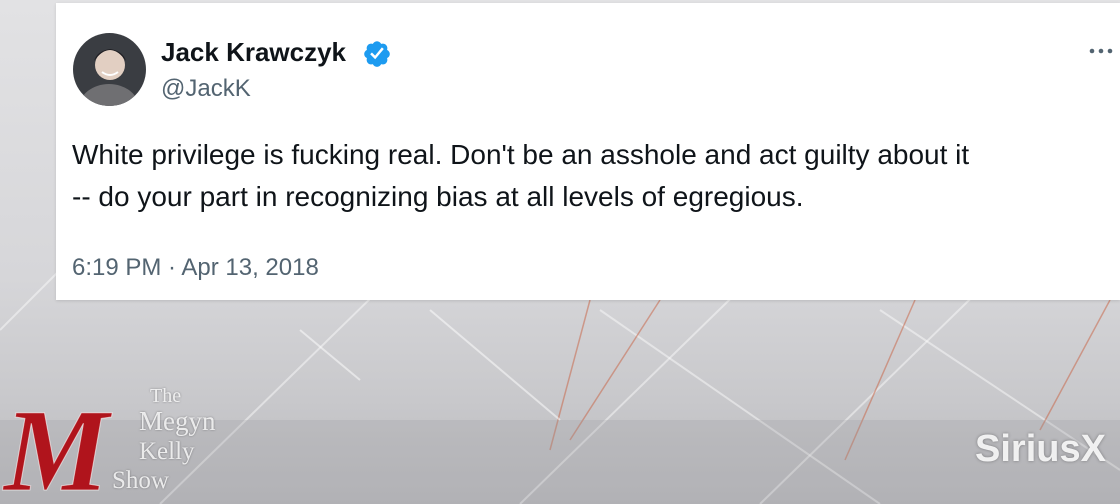 This screenshot has height=504, width=1120. I want to click on show-logo: M The Megyn Kelly Show, so click(125, 443).